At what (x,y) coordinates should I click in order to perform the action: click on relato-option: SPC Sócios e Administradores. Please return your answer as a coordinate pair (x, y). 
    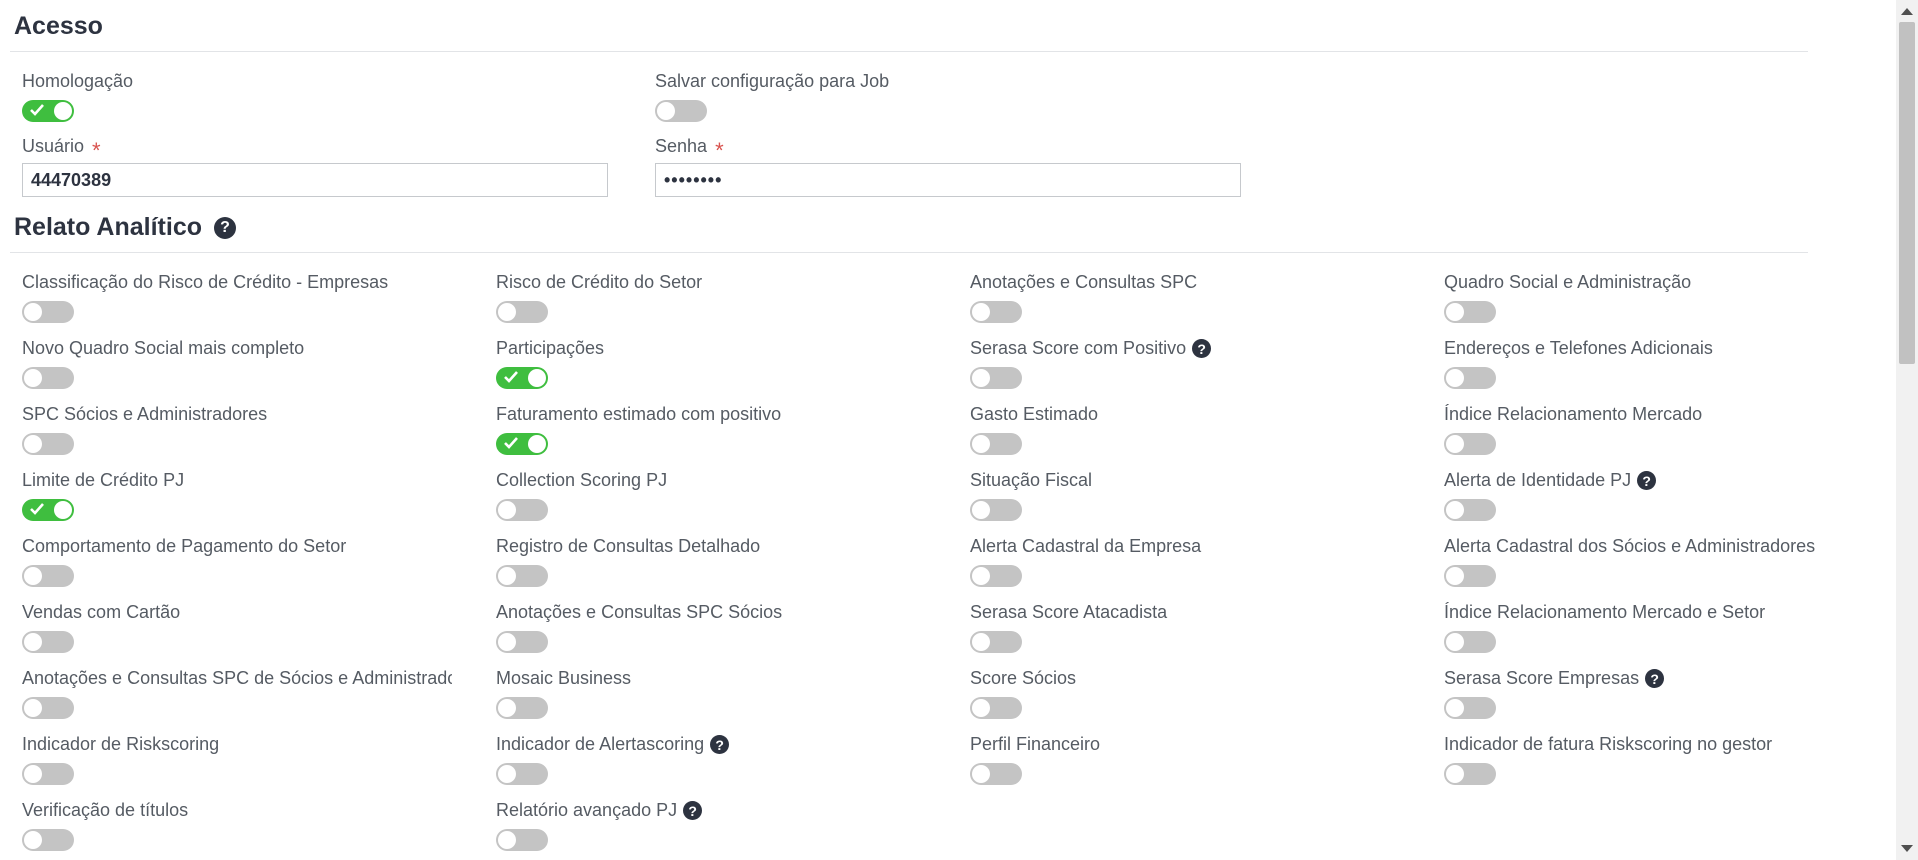
    Looking at the image, I should click on (237, 429).